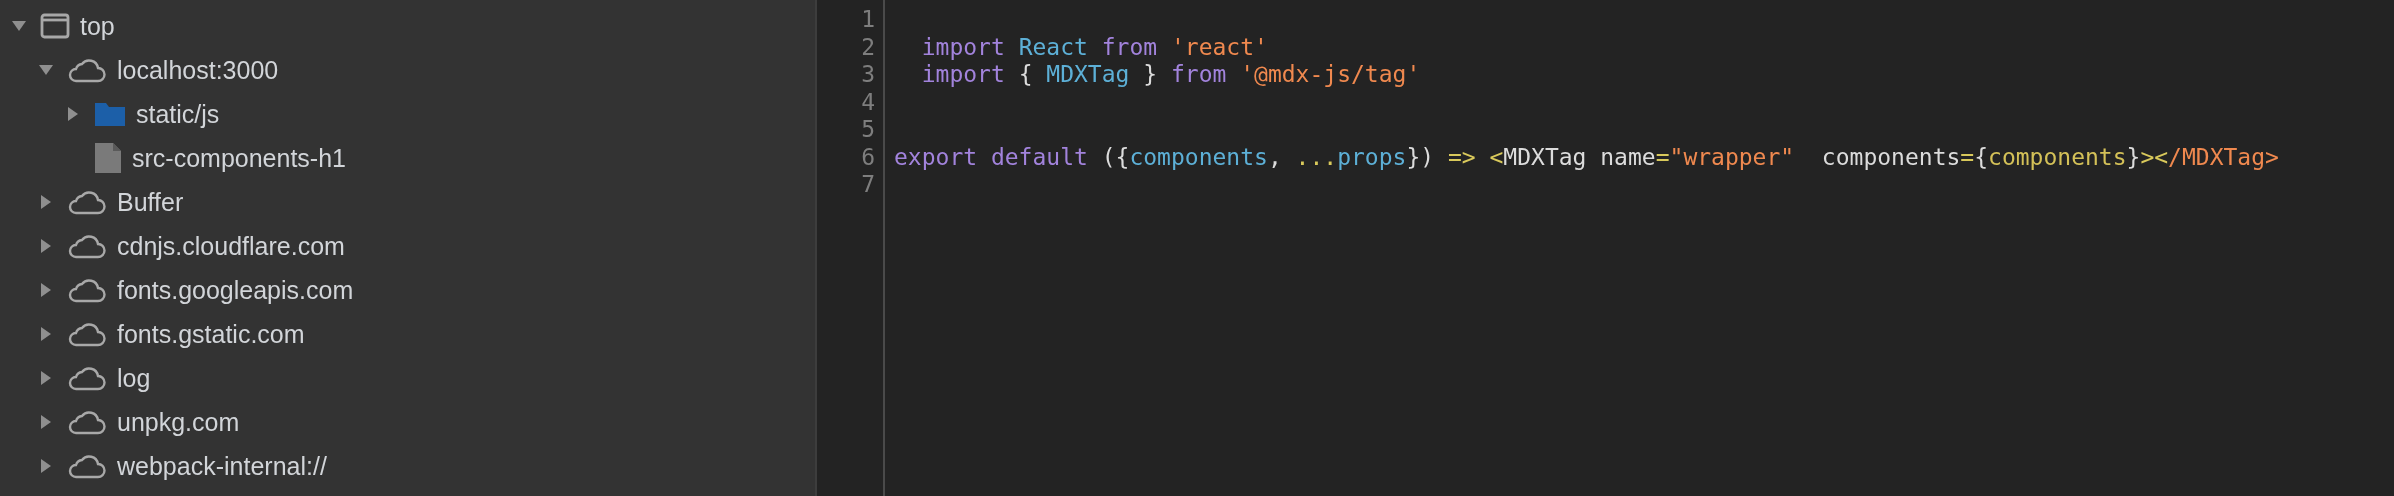 This screenshot has height=496, width=2394. What do you see at coordinates (1586, 156) in the screenshot?
I see `code-line: export default ({components, ...props}) => <MDXTag name="wrapper" components={components}></MDXTag>` at bounding box center [1586, 156].